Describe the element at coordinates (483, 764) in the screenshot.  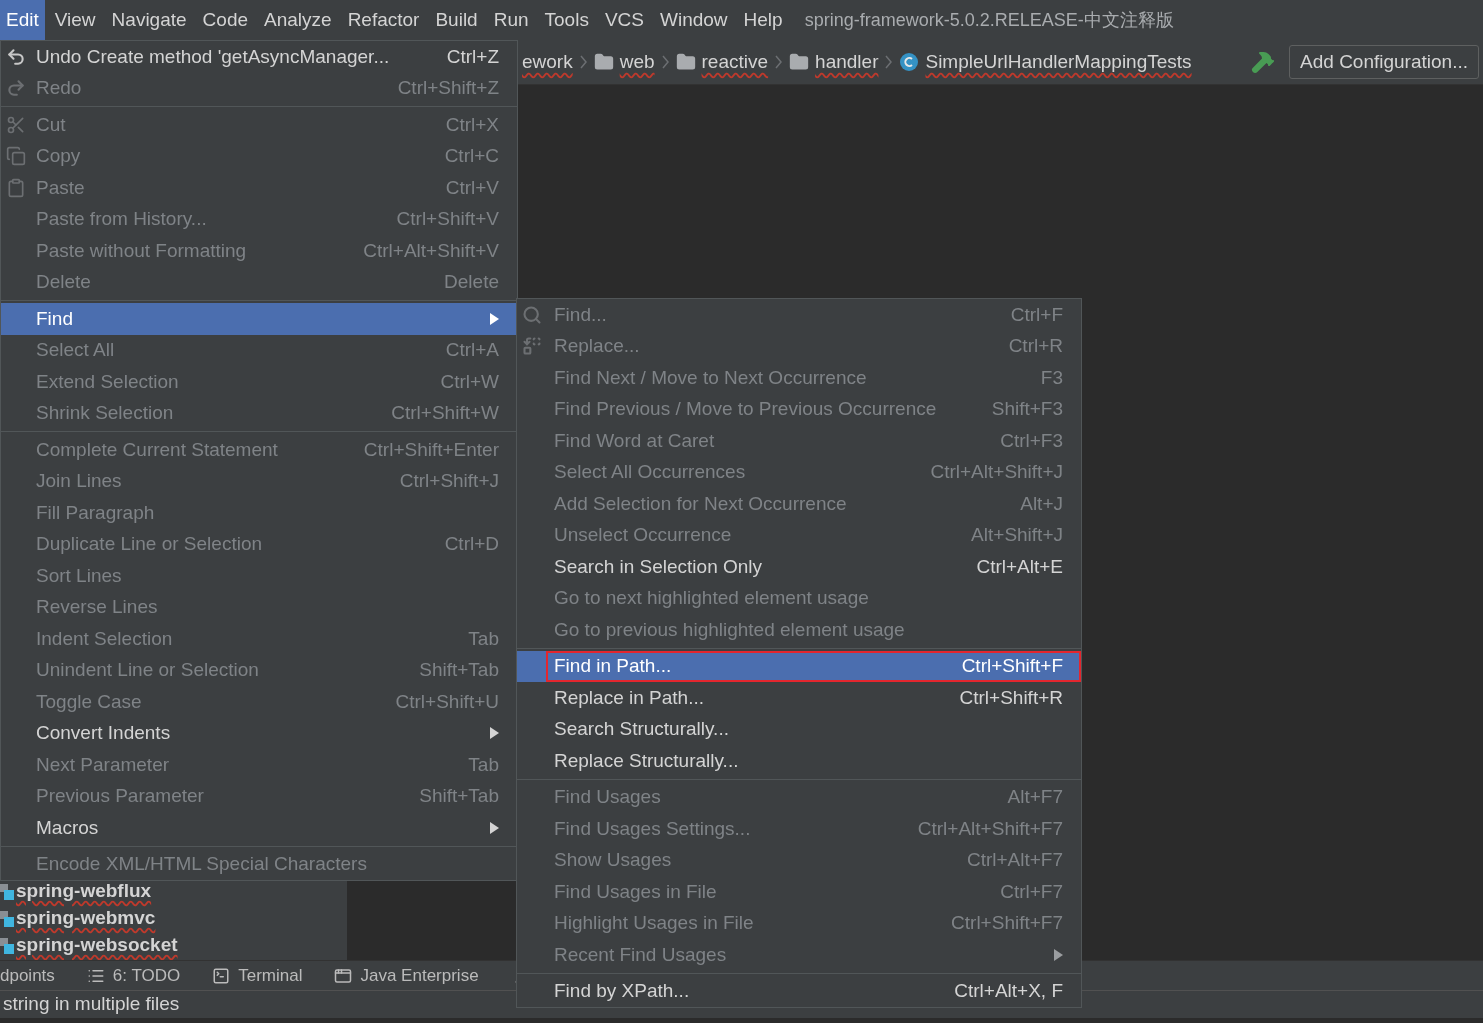
I see `shortcut-label: Tab` at that location.